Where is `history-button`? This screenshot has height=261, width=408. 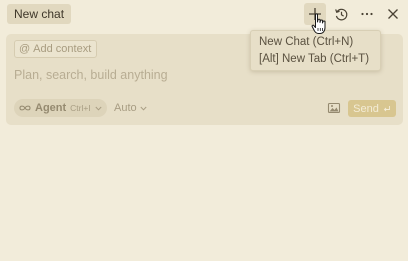 history-button is located at coordinates (341, 14).